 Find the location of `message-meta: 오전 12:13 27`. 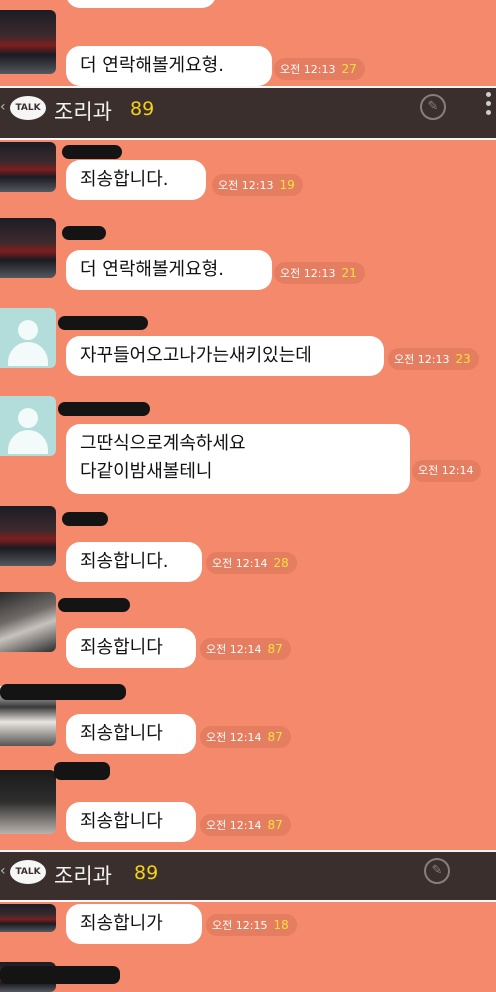

message-meta: 오전 12:13 27 is located at coordinates (319, 69).